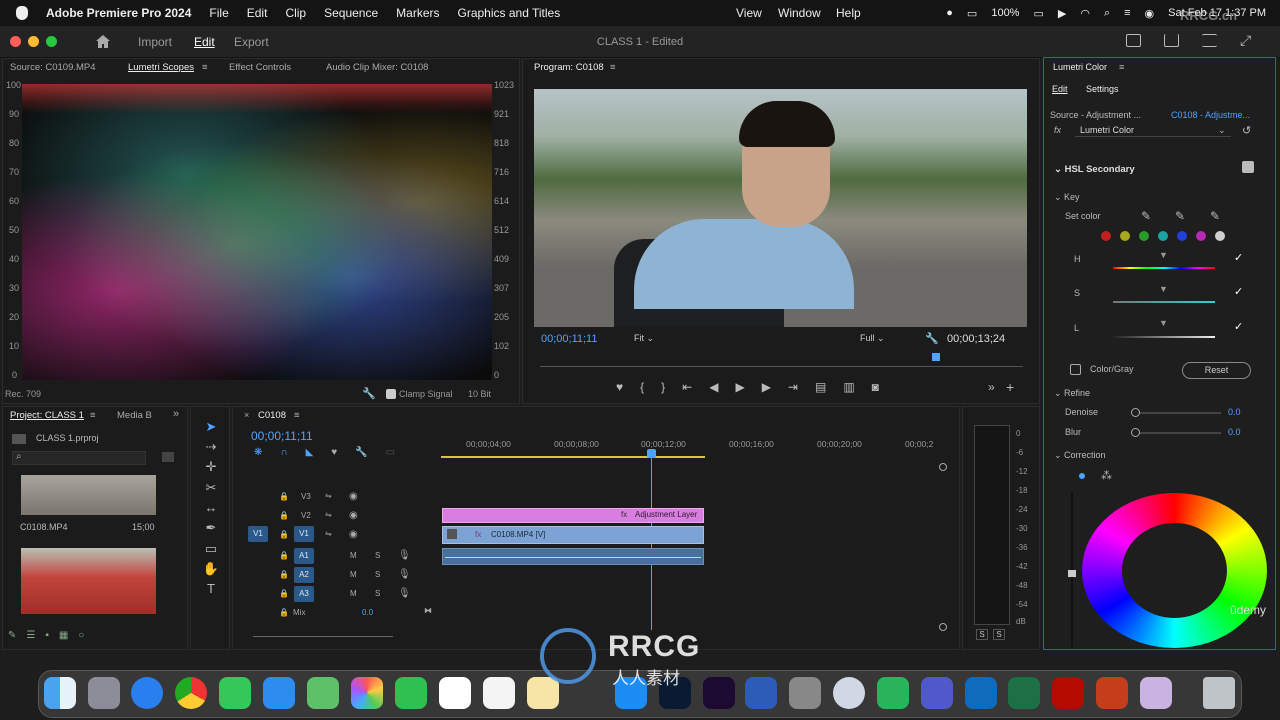 This screenshot has height=720, width=1280. What do you see at coordinates (1220, 236) in the screenshot?
I see `color-preset-white` at bounding box center [1220, 236].